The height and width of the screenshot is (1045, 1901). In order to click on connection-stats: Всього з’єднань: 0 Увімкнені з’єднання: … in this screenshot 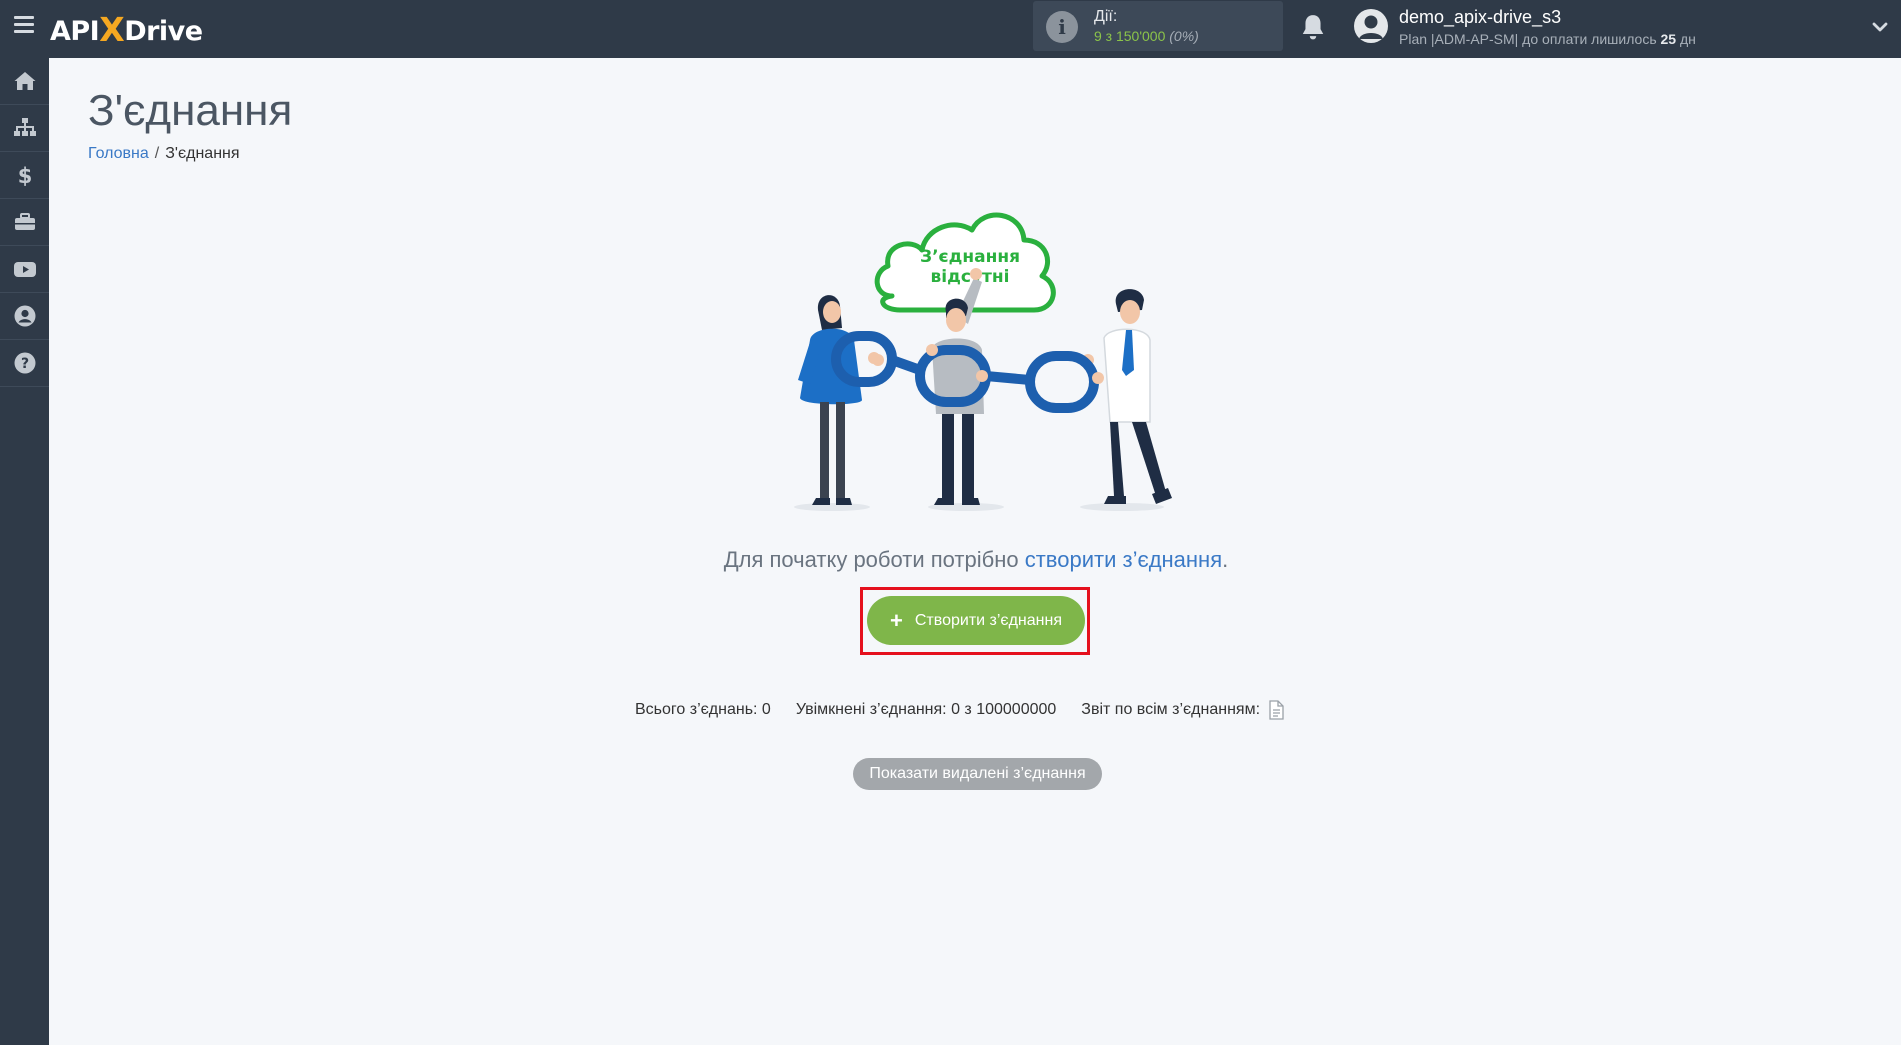, I will do `click(959, 710)`.